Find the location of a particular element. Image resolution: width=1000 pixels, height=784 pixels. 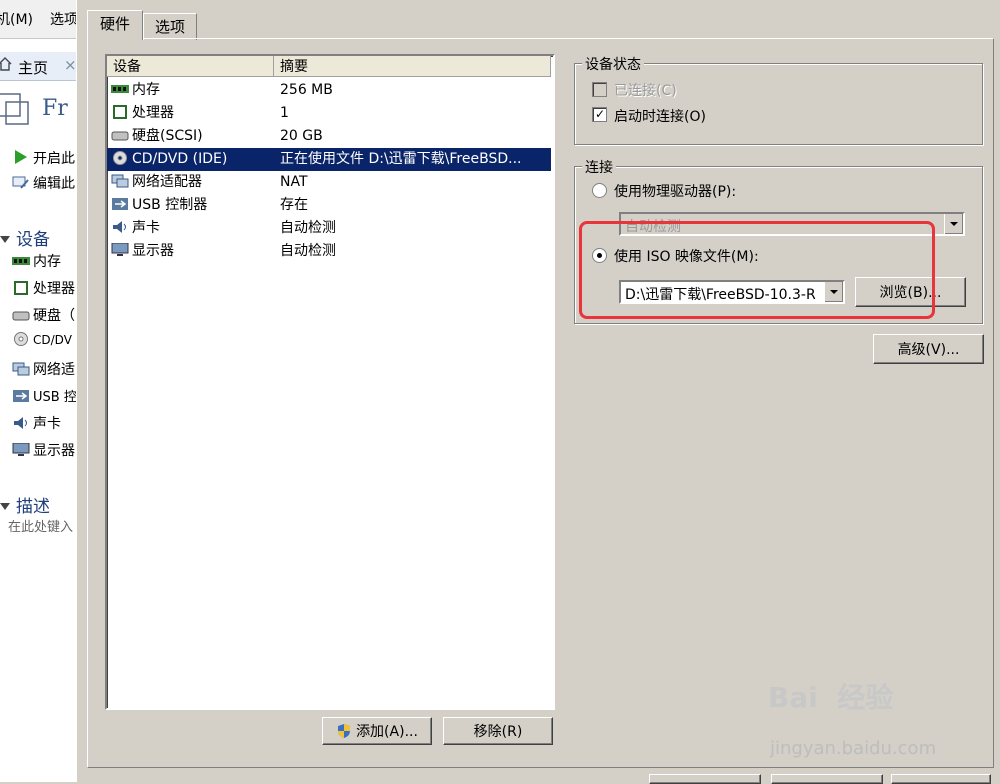

menu-vm: 机(M) is located at coordinates (16, 19).